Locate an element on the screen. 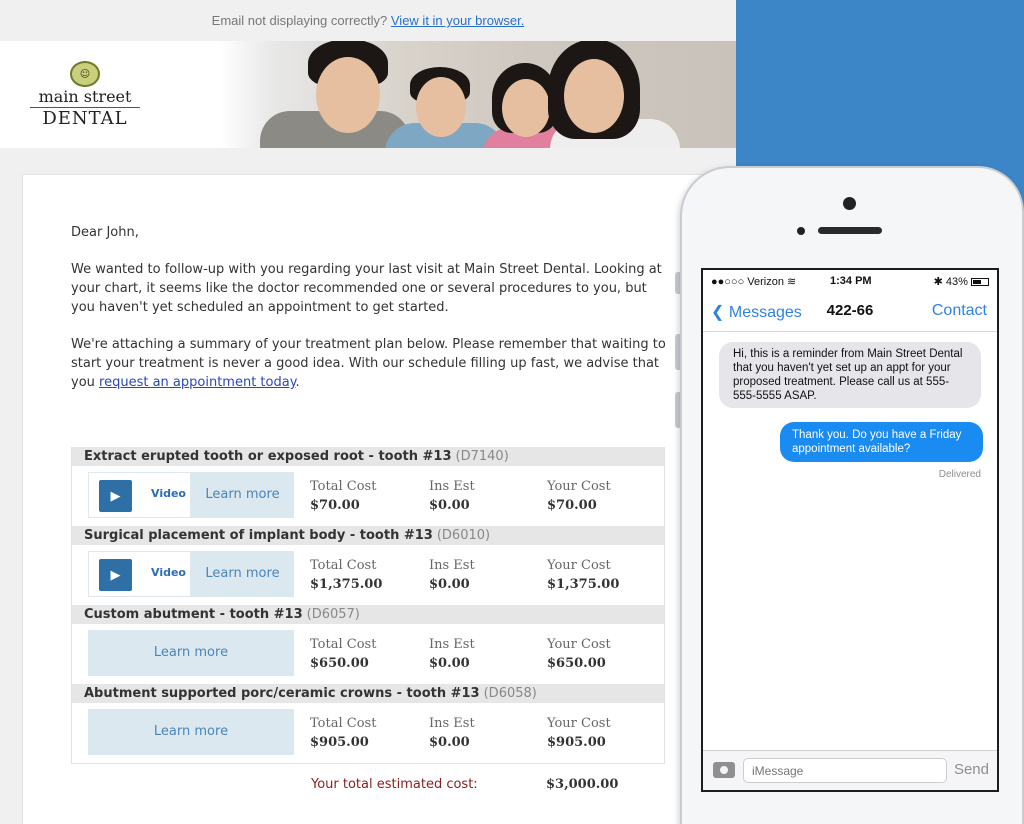  total-cost-value: $70.00 is located at coordinates (335, 505).